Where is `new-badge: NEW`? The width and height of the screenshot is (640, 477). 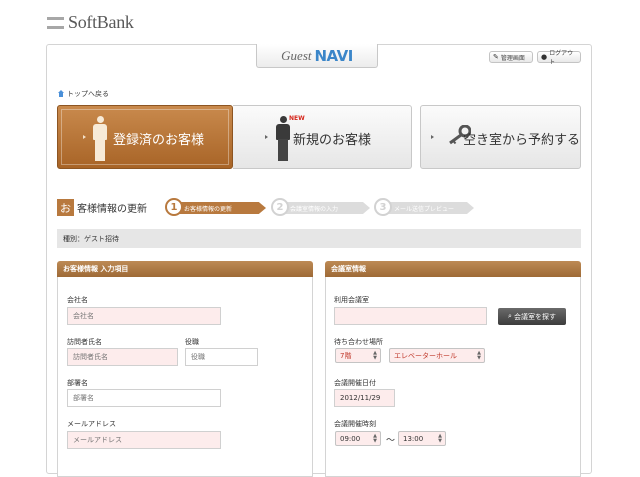 new-badge: NEW is located at coordinates (297, 118).